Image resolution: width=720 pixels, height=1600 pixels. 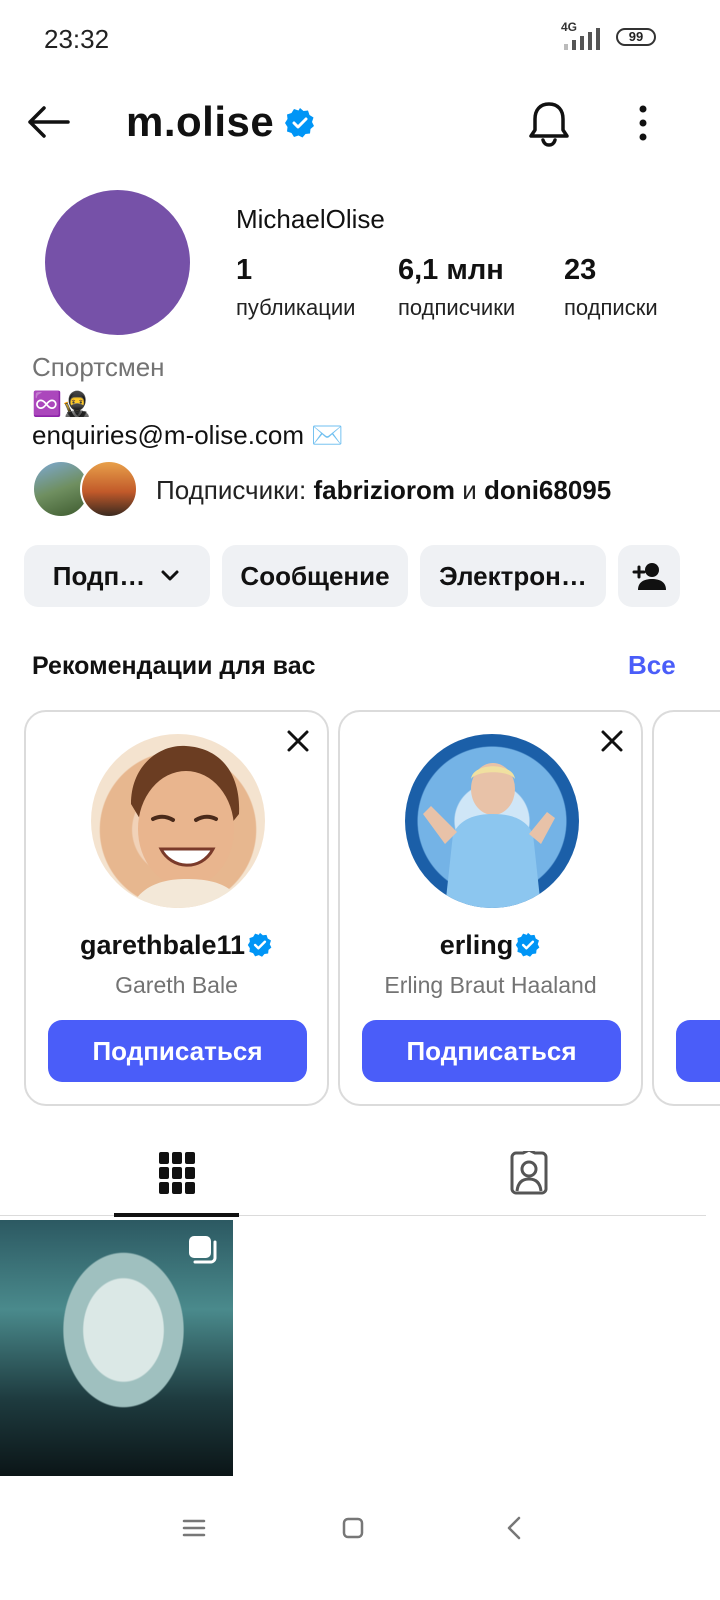 I want to click on notifications-button, so click(x=549, y=123).